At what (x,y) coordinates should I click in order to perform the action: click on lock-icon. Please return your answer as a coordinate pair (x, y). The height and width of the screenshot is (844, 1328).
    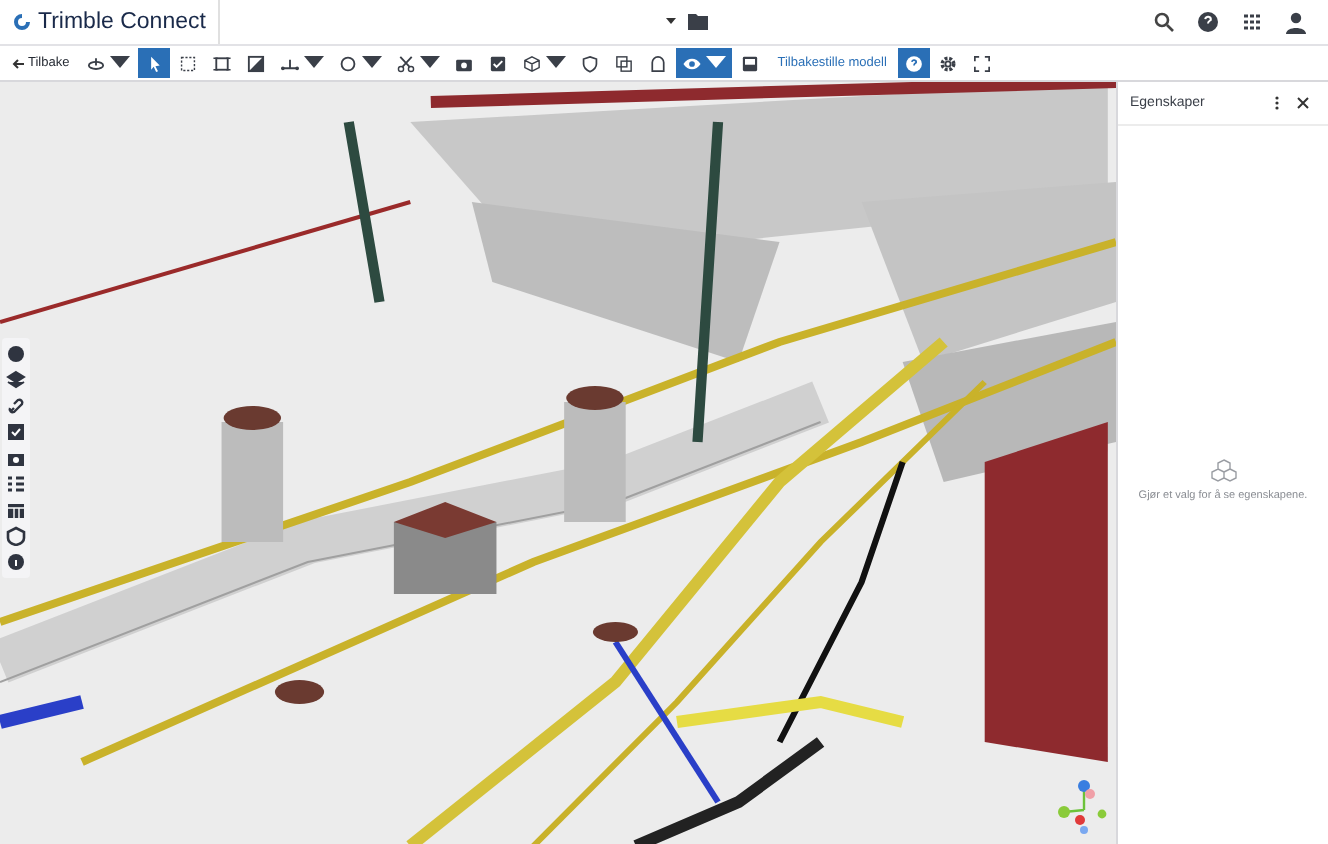
    Looking at the image, I should click on (657, 63).